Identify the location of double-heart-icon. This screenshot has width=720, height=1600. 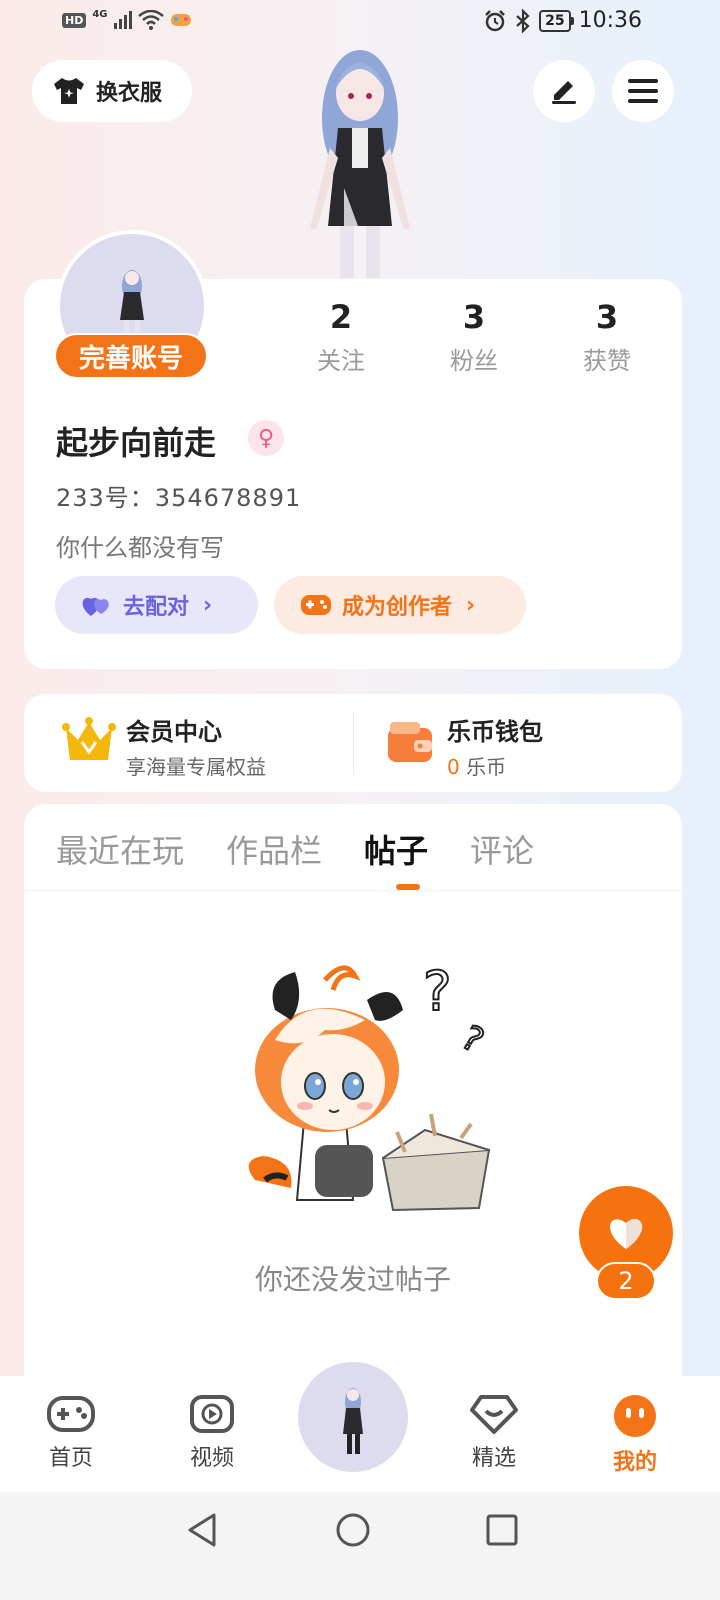
(95, 606).